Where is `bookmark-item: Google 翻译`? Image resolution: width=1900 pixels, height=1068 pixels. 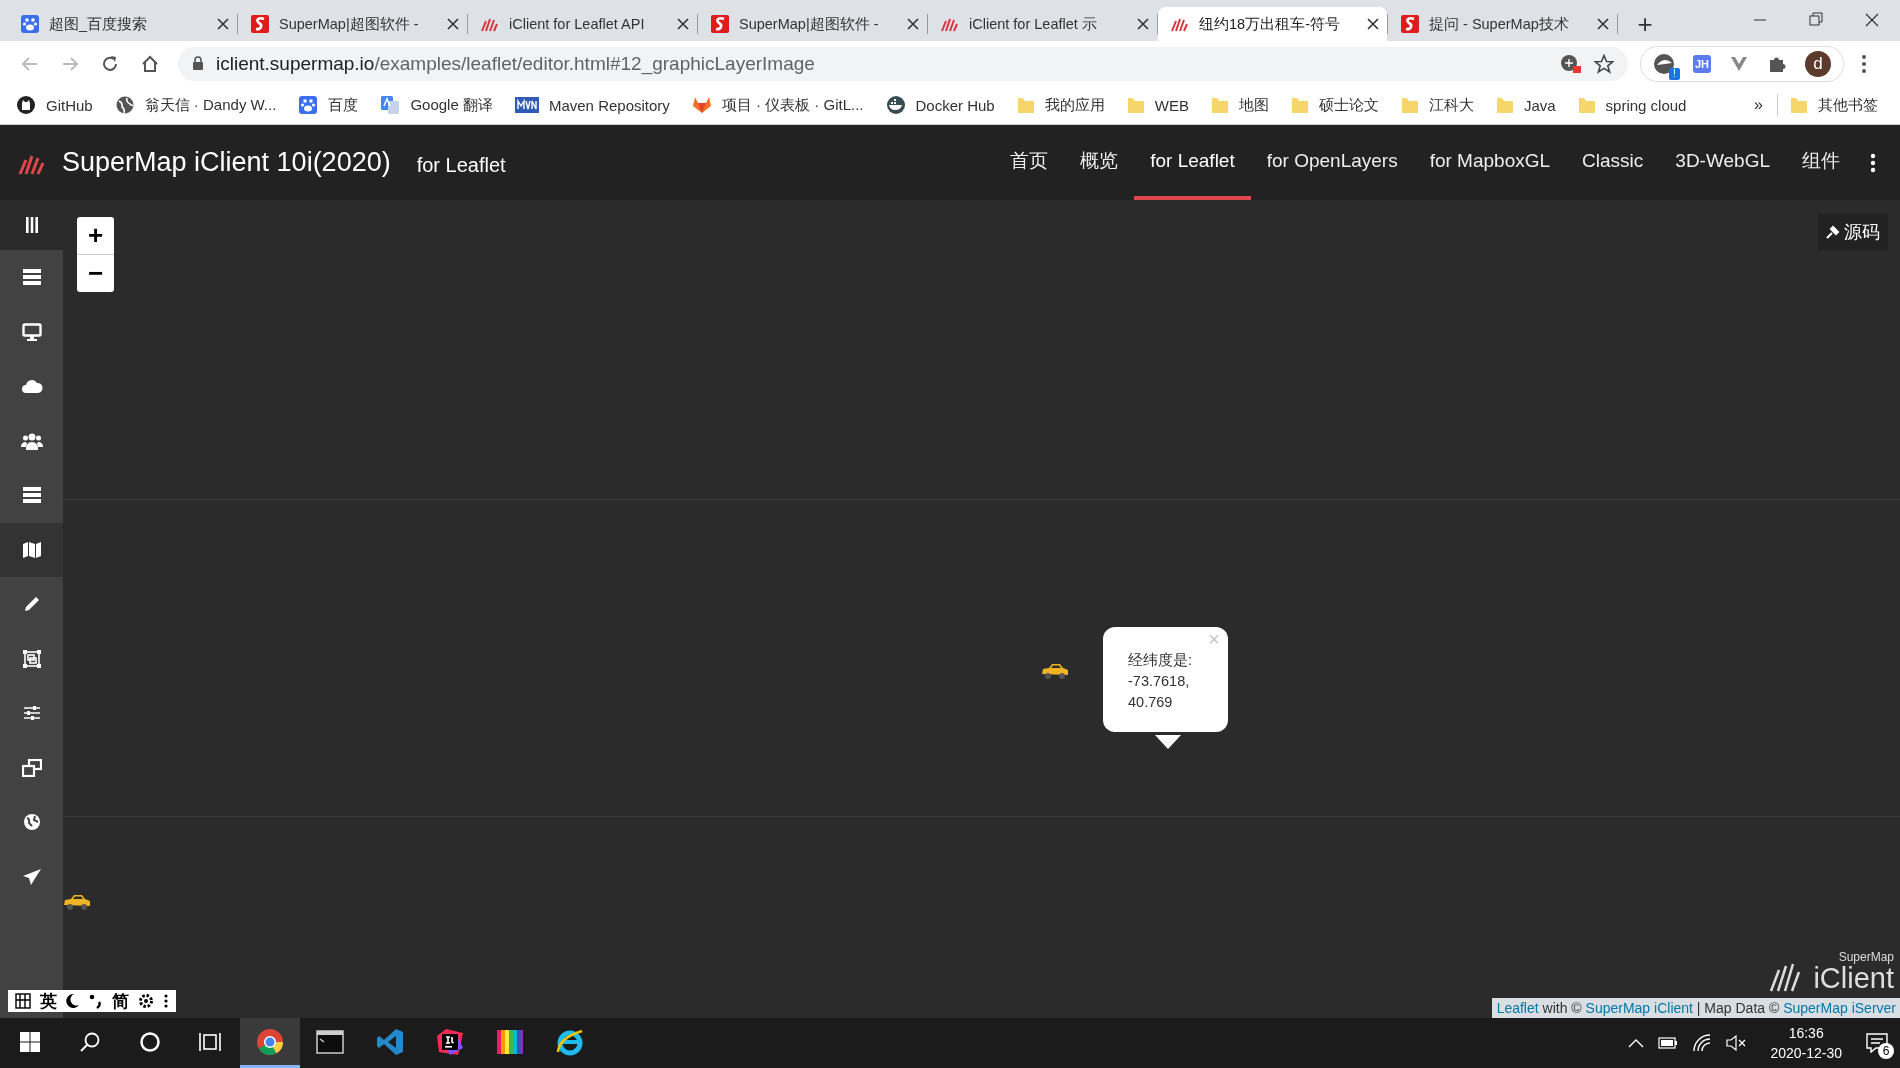 bookmark-item: Google 翻译 is located at coordinates (436, 105).